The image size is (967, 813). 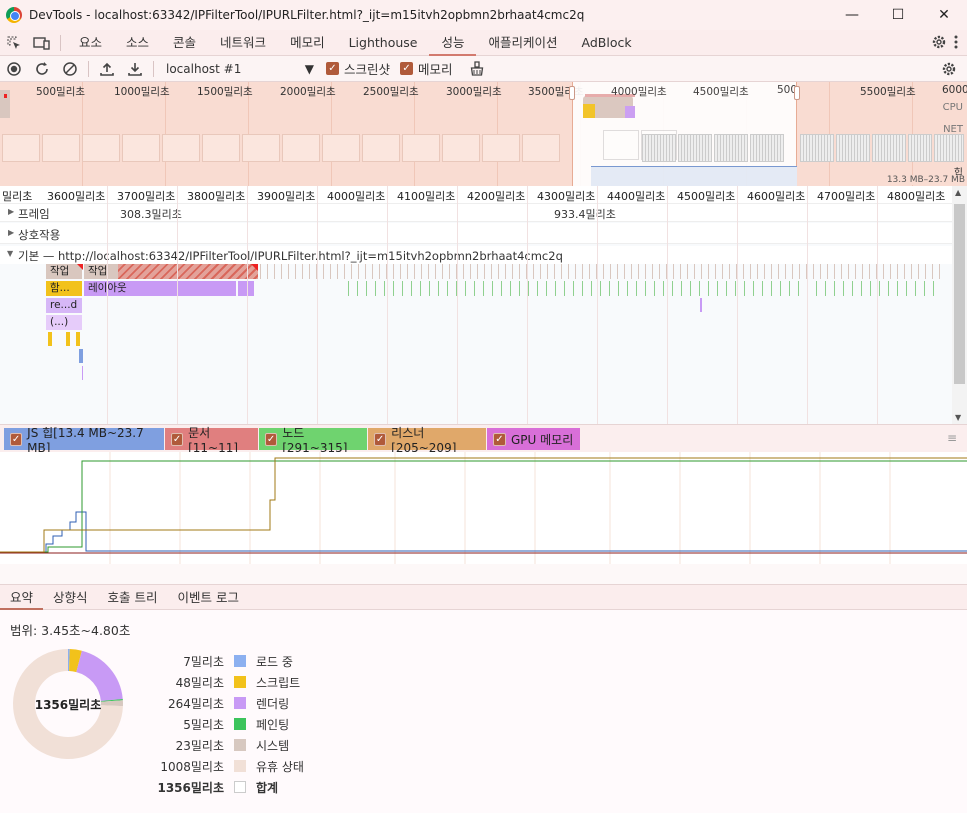 What do you see at coordinates (453, 43) in the screenshot?
I see `tab-performance: 성능` at bounding box center [453, 43].